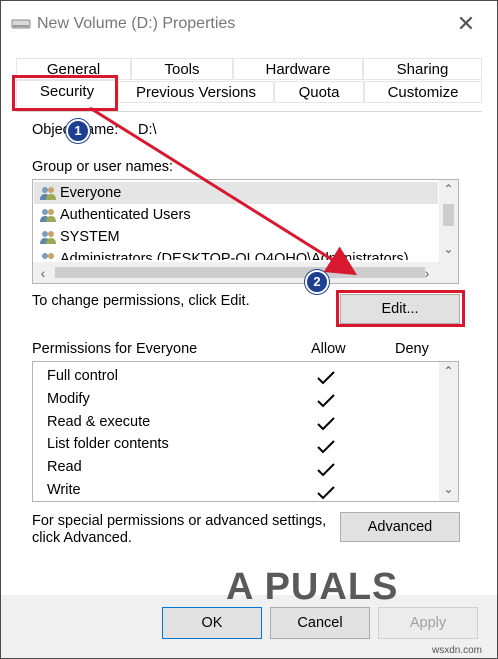  Describe the element at coordinates (196, 92) in the screenshot. I see `tab-previous-versions: Previous Versions` at that location.